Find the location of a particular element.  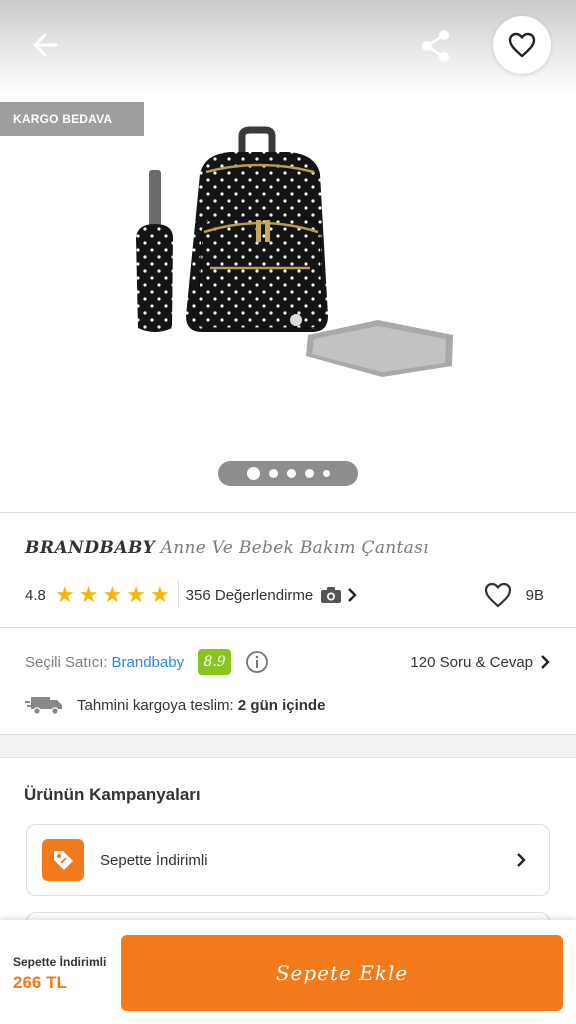

delivery-estimate: Tahmini kargoya teslim: 2 gün içinde is located at coordinates (201, 705).